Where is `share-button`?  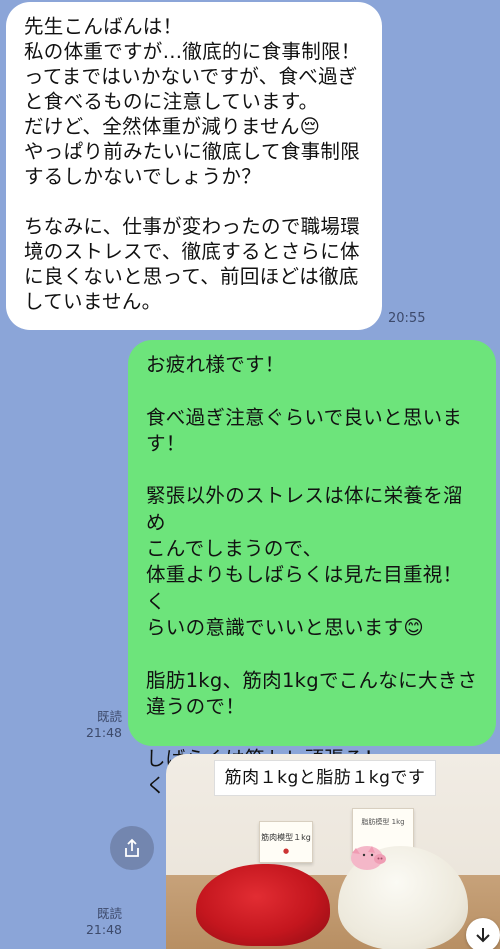 share-button is located at coordinates (132, 848).